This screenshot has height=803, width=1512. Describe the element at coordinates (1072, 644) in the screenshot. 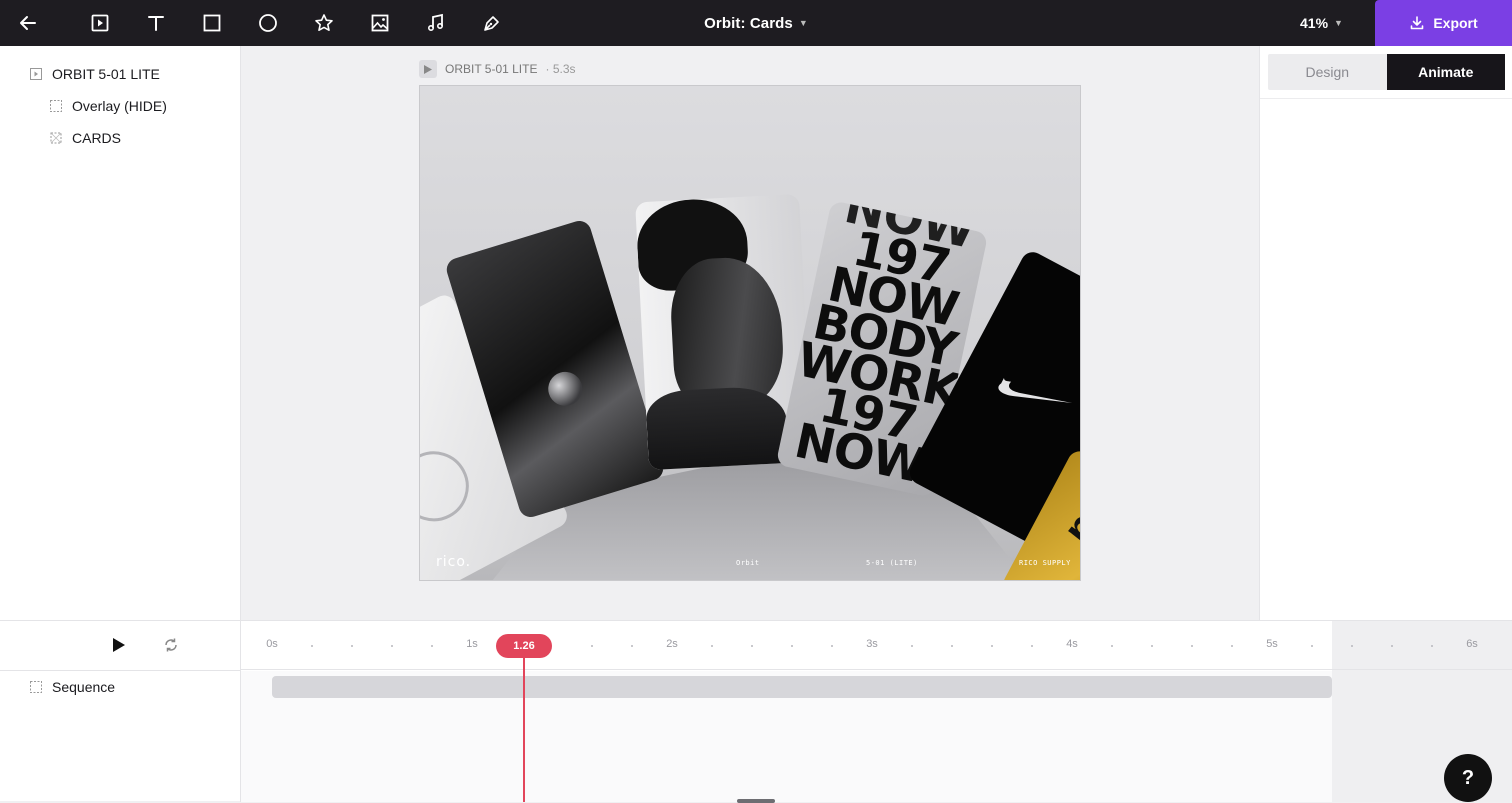

I see `ruler-tick: 4s` at that location.